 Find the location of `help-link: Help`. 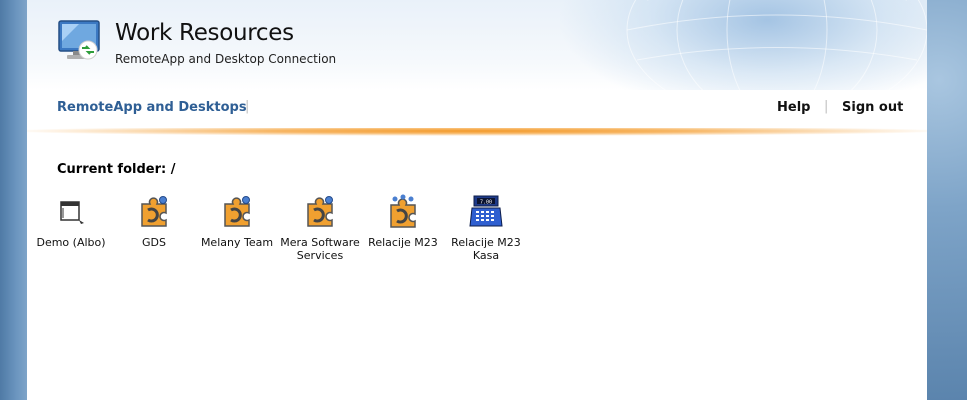

help-link: Help is located at coordinates (793, 107).